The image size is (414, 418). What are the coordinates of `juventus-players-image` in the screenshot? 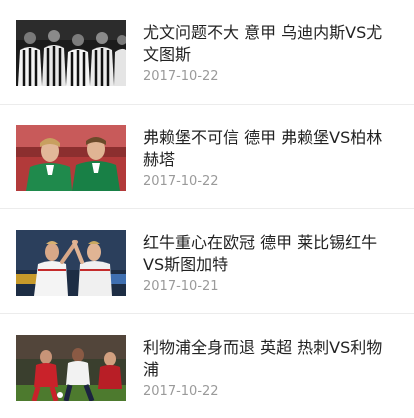 It's located at (71, 53).